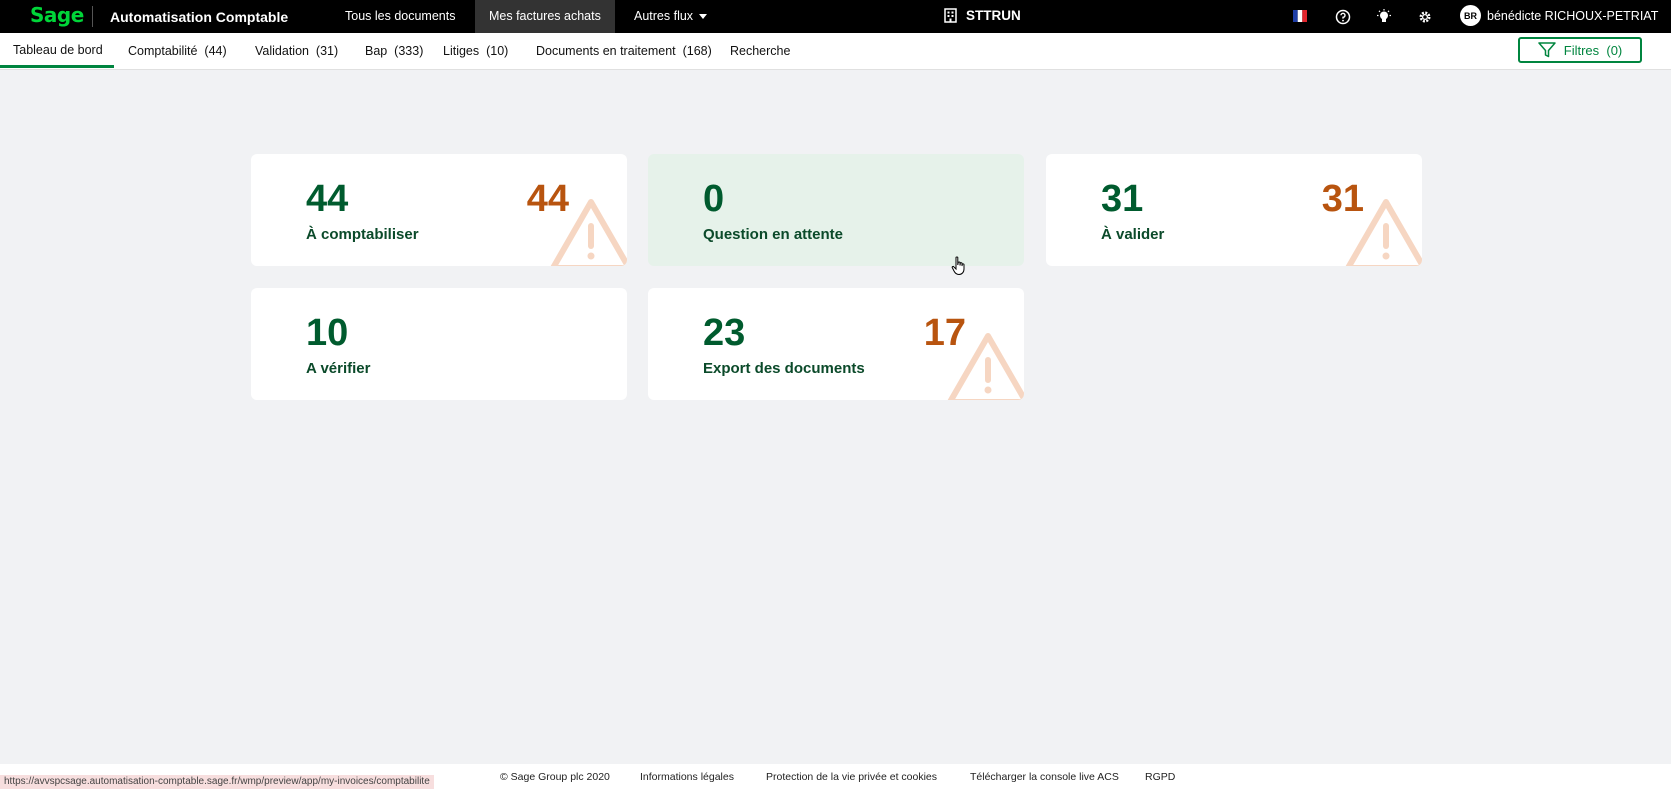 The height and width of the screenshot is (789, 1671). Describe the element at coordinates (439, 210) in the screenshot. I see `card-a-comptabiliser: 44 À comptabiliser 44` at that location.